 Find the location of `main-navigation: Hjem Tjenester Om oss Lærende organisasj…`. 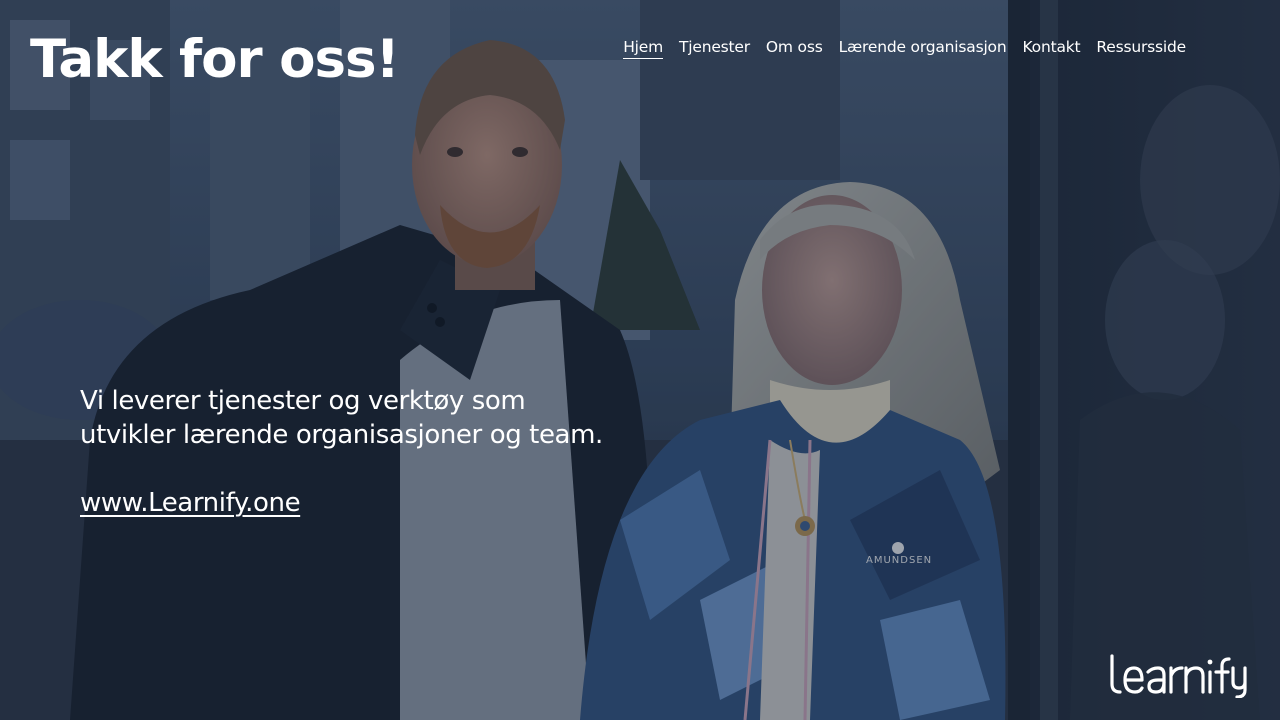

main-navigation: Hjem Tjenester Om oss Lærende organisasj… is located at coordinates (904, 48).